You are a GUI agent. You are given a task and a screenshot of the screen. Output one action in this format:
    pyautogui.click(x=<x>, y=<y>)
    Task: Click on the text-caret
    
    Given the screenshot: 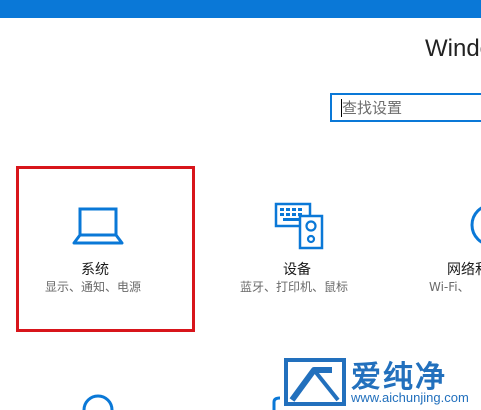 What is the action you would take?
    pyautogui.click(x=341, y=108)
    